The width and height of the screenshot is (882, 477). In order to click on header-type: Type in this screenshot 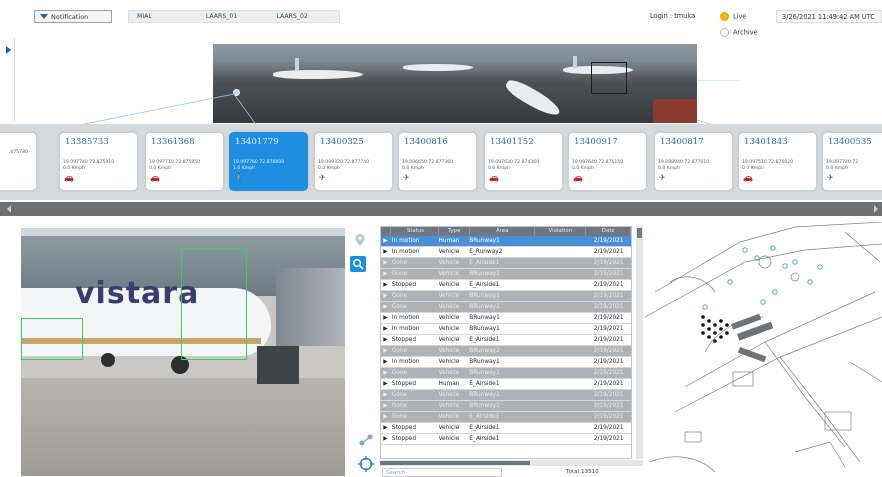, I will do `click(455, 231)`.